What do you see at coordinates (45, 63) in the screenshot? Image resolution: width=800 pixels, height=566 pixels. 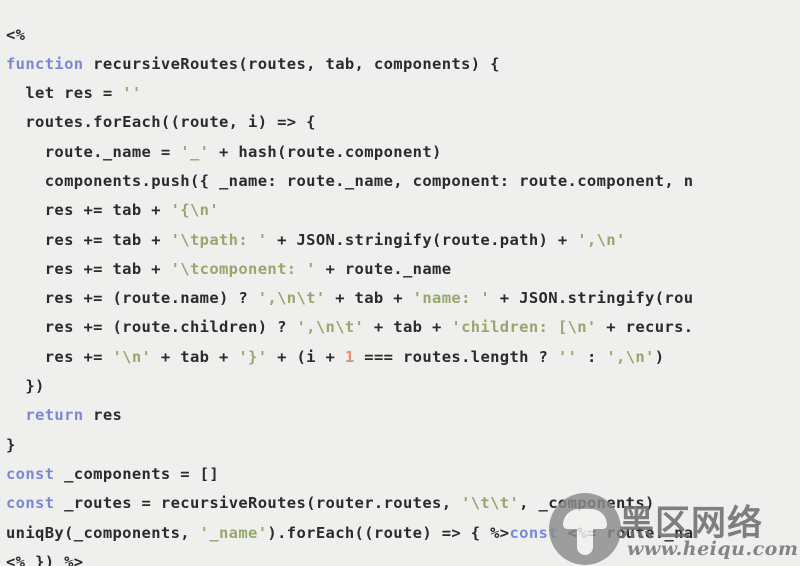 I see `code-token-kw: function` at bounding box center [45, 63].